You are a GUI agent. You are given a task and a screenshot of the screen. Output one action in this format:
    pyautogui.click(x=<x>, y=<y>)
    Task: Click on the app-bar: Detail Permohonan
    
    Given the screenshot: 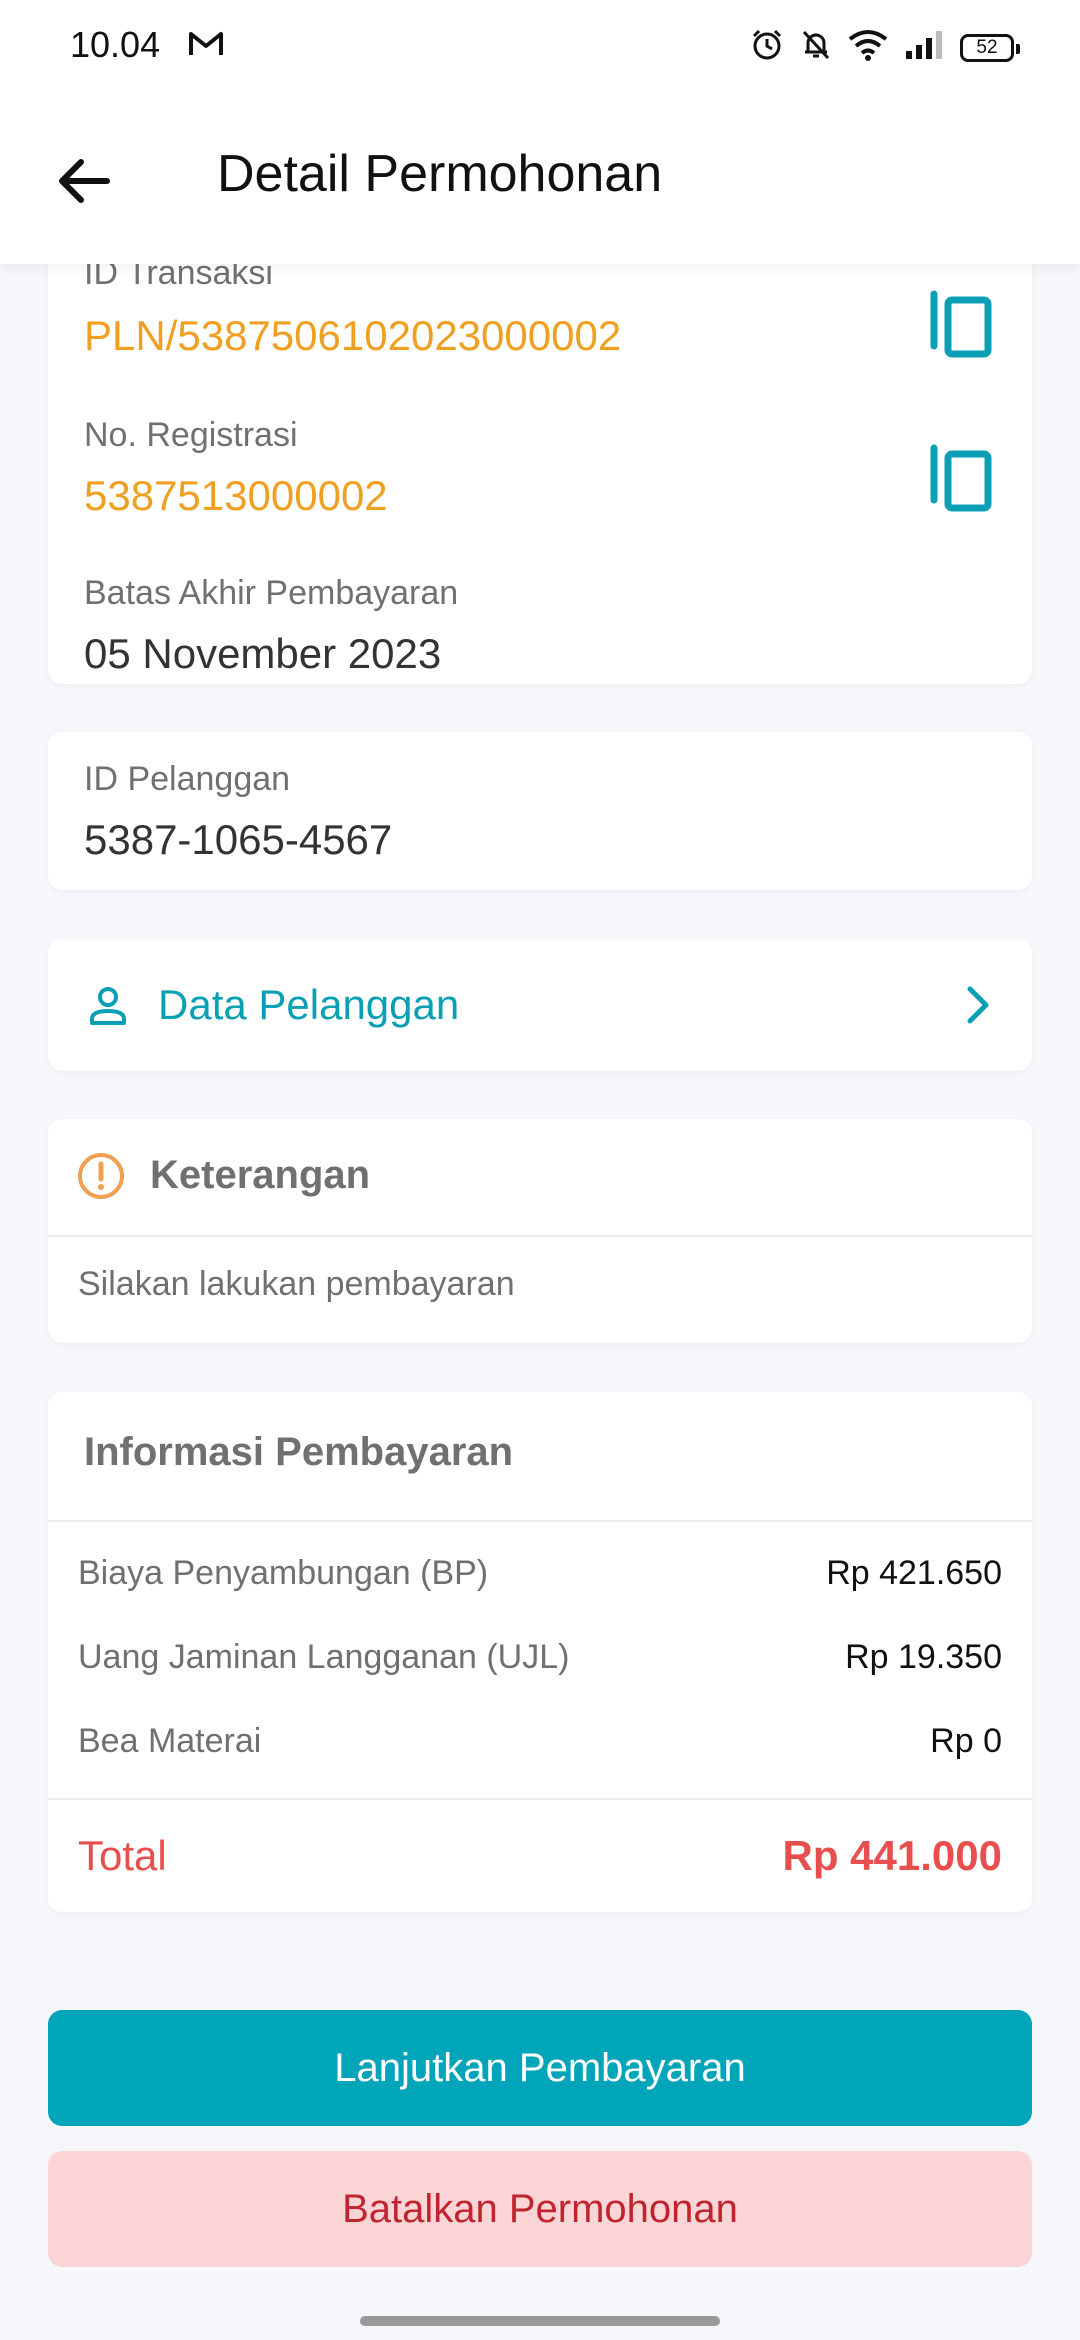 What is the action you would take?
    pyautogui.click(x=540, y=180)
    